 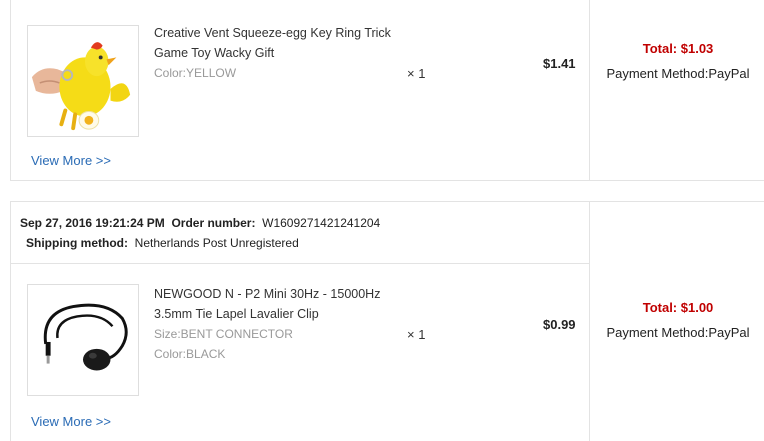 I want to click on chicken-toy-image, so click(x=81, y=86).